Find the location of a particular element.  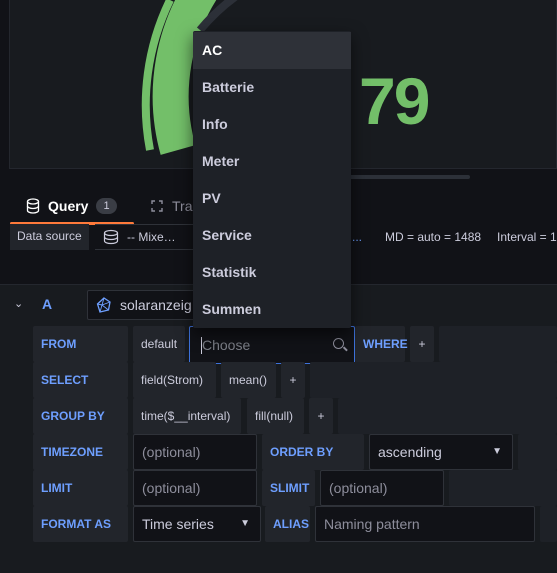

dropdown-option: PV is located at coordinates (272, 198).